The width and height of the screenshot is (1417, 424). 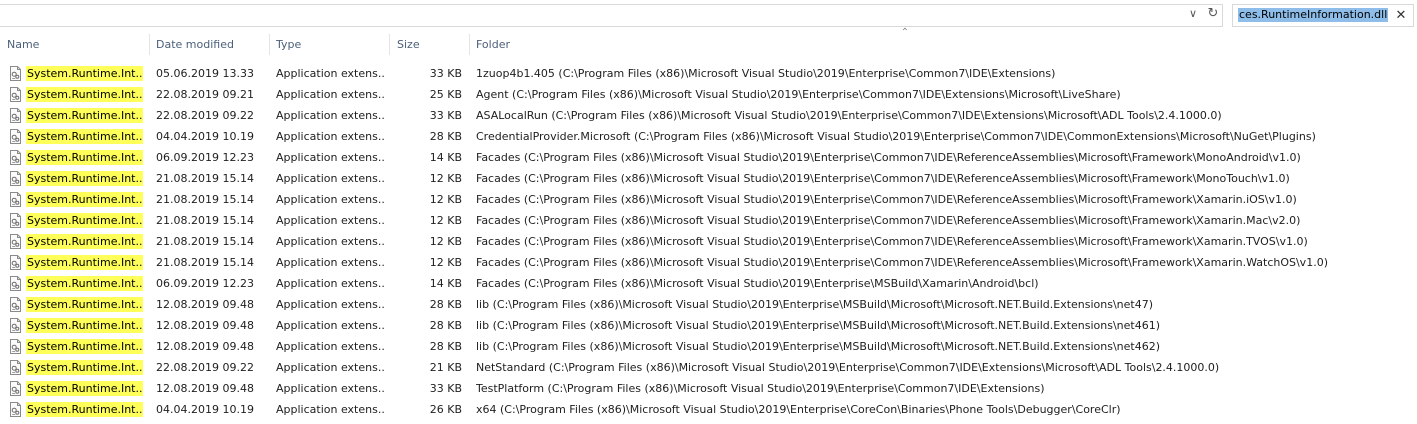 I want to click on column-header-date: Date modified, so click(x=195, y=44).